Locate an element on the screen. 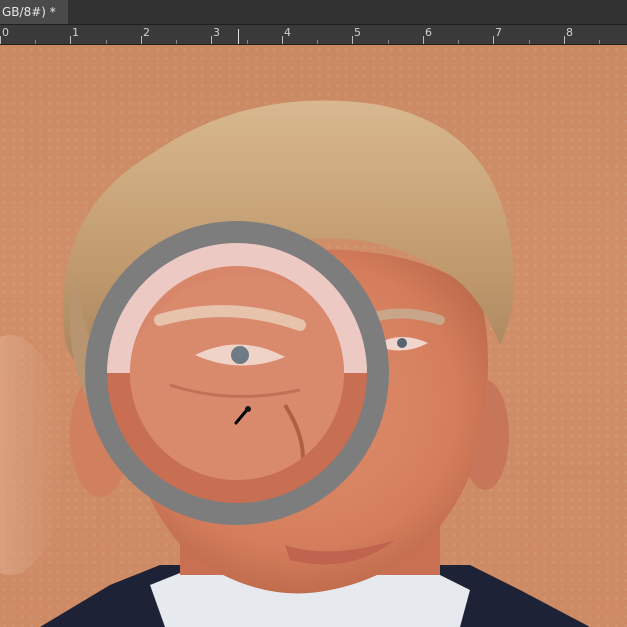  background-person-blur is located at coordinates (32, 455).